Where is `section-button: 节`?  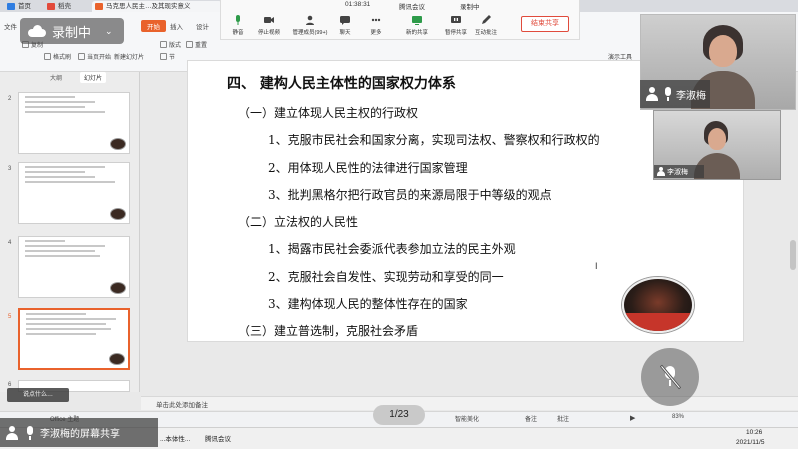
section-button: 节 is located at coordinates (167, 56).